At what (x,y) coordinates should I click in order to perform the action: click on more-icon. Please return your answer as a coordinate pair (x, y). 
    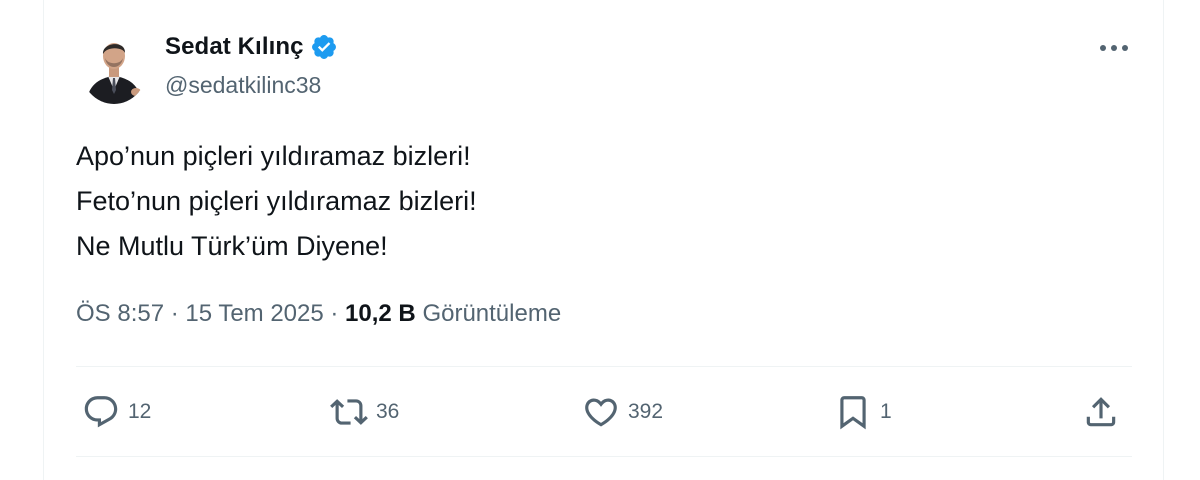
    Looking at the image, I should click on (1114, 48).